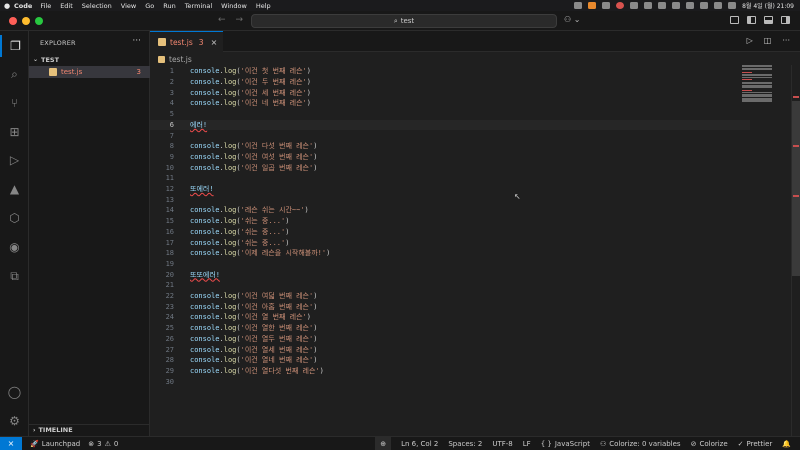  I want to click on indentation: Spaces: 2, so click(465, 444).